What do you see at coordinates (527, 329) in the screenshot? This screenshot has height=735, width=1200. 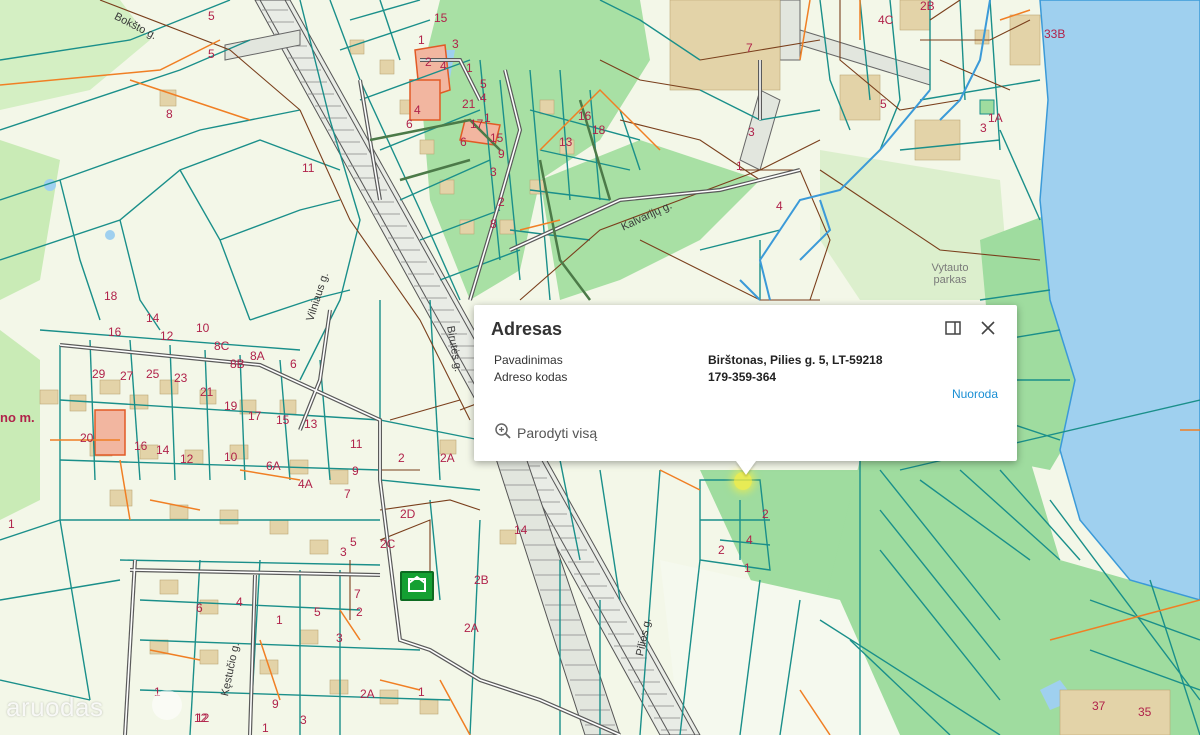 I see `popup-title: Adresas` at bounding box center [527, 329].